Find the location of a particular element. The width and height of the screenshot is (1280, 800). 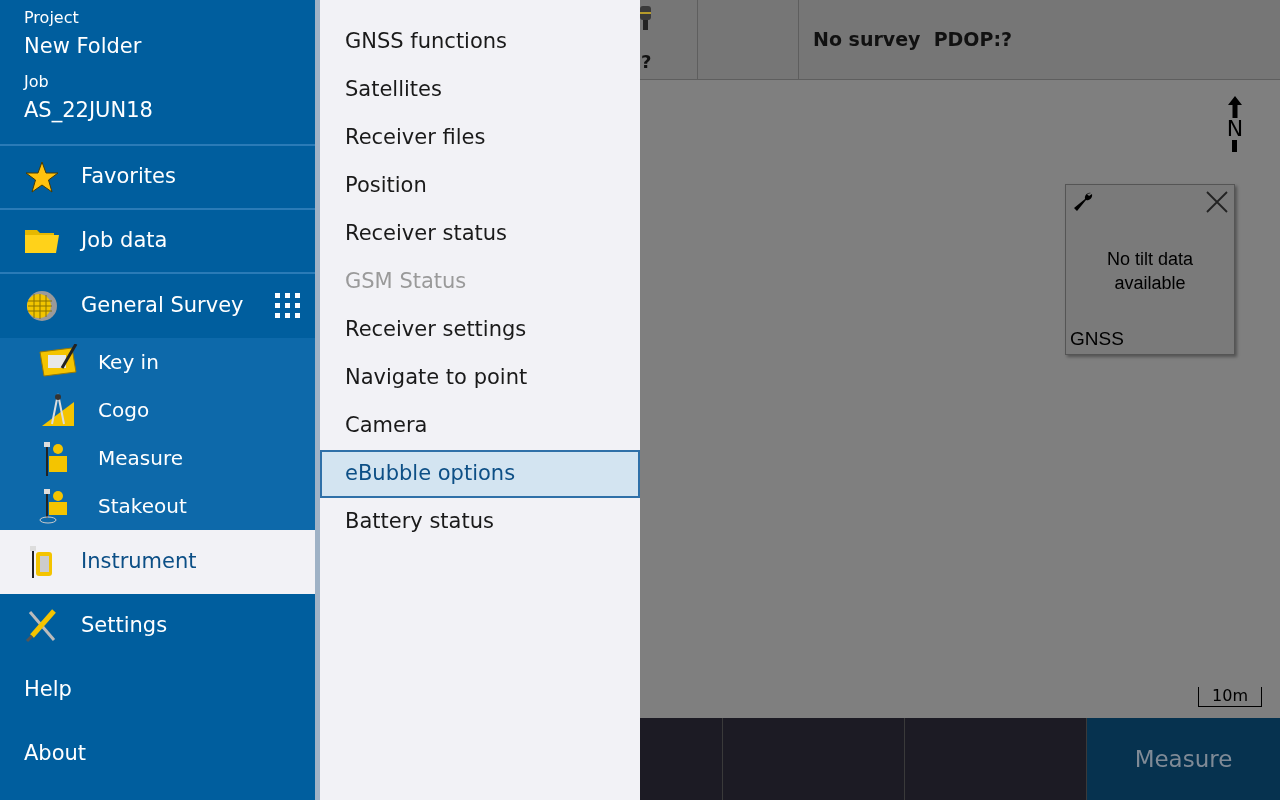

globe-icon is located at coordinates (42, 306).